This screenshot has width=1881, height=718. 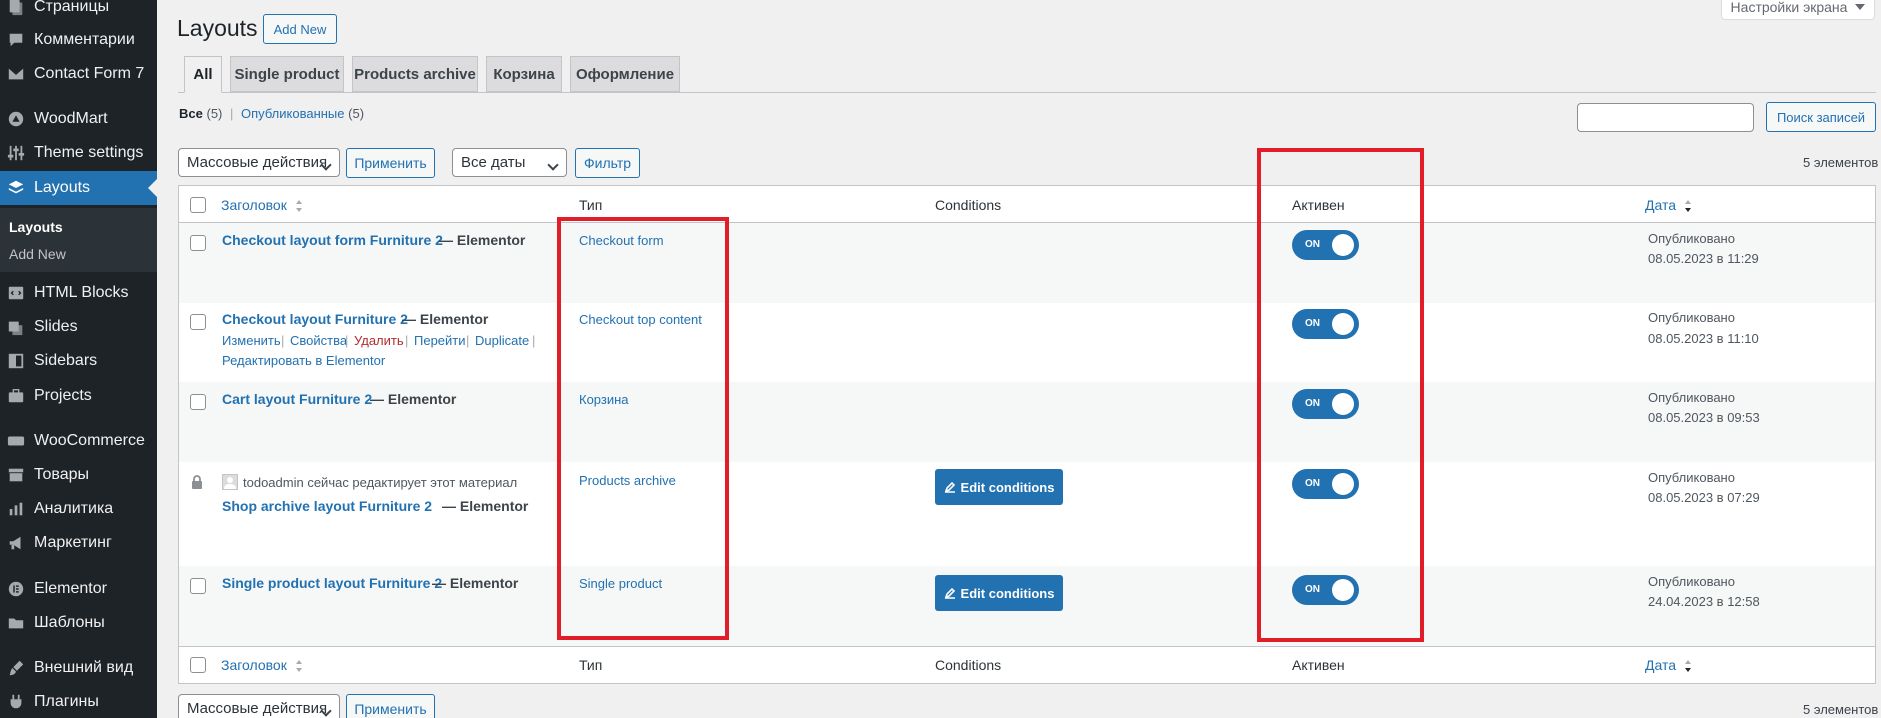 I want to click on row-title-link: Single product layout Furniture 2, so click(x=332, y=583).